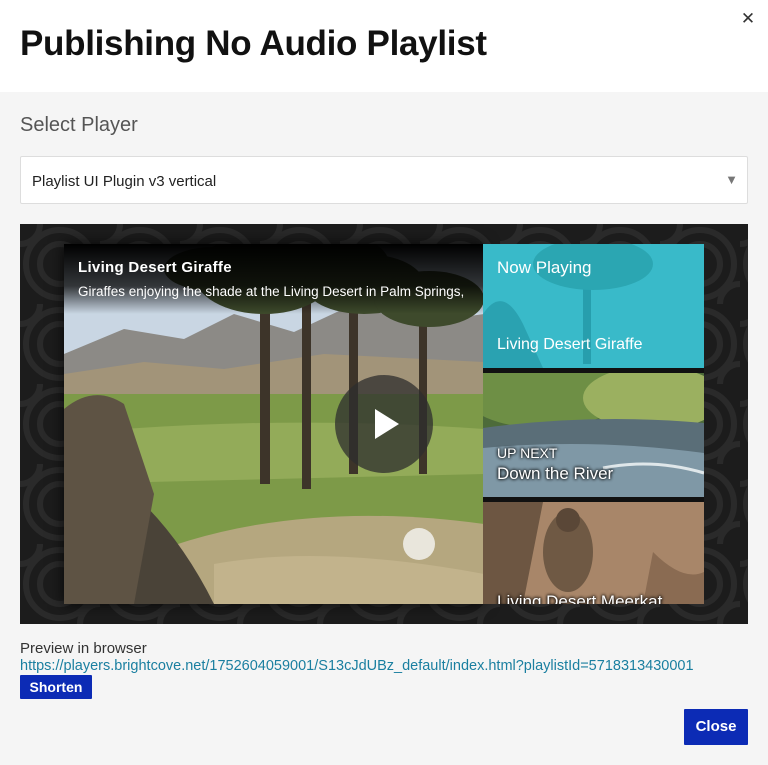 This screenshot has width=768, height=765. I want to click on playlist-item-up-next: UP NEXT Down the River, so click(593, 435).